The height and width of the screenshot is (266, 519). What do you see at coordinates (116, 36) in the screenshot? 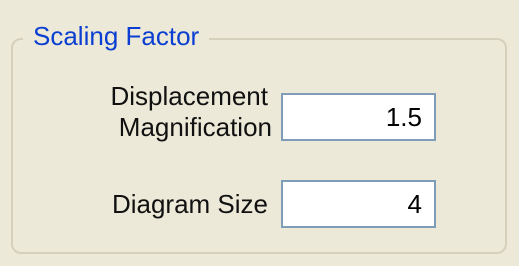
I see `scaling-factor-title: Scaling Factor` at bounding box center [116, 36].